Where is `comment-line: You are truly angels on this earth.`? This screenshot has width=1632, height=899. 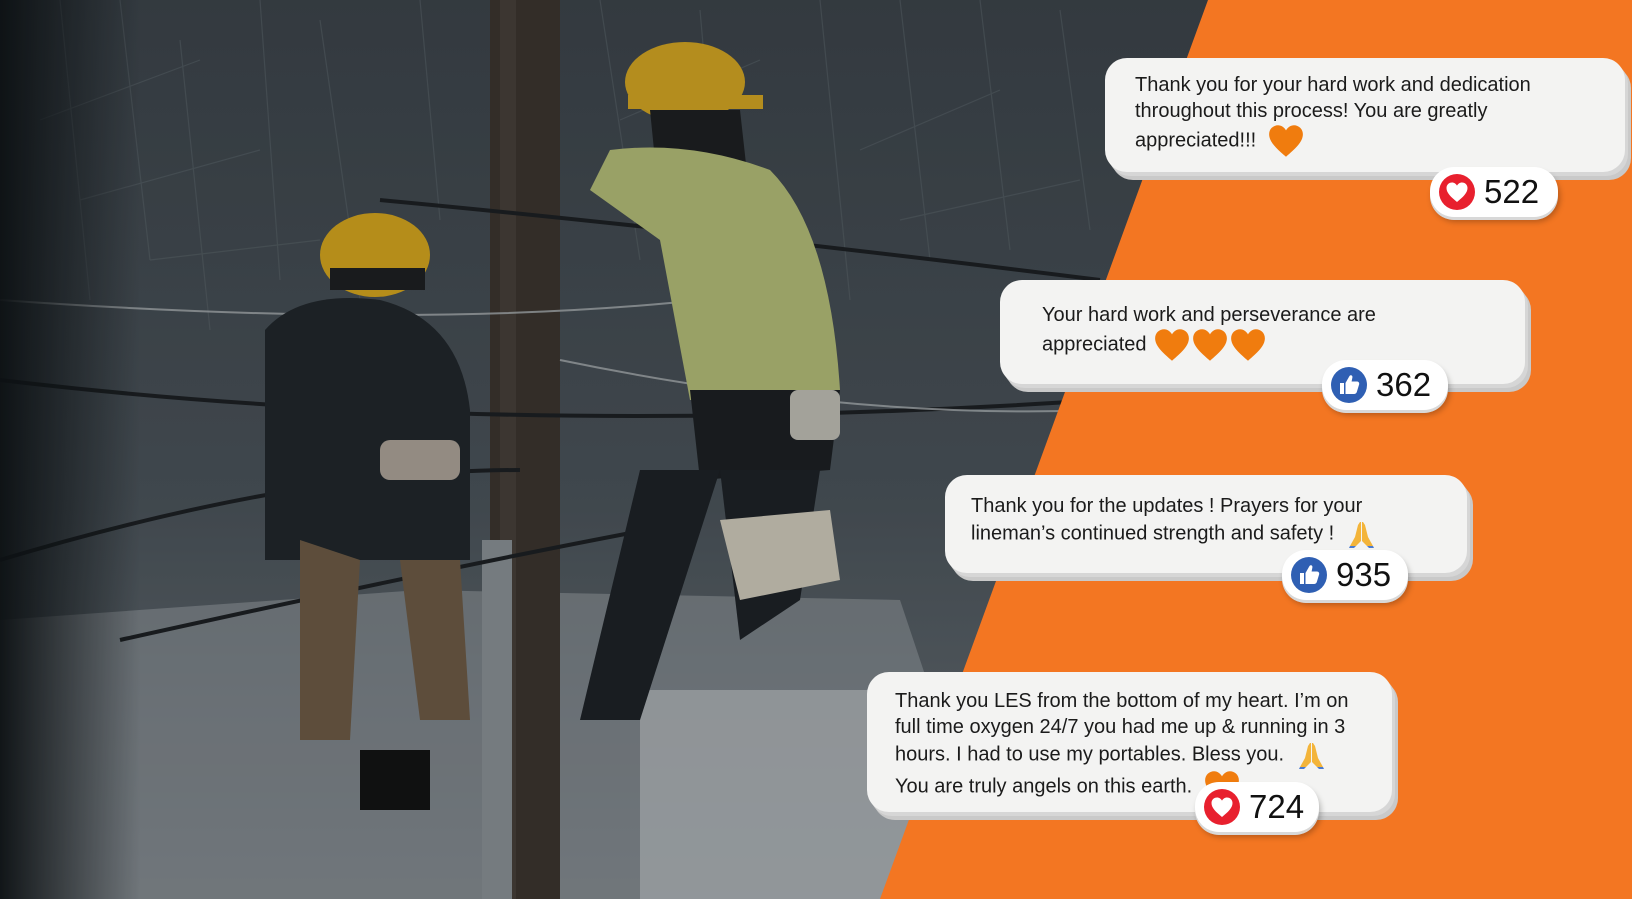 comment-line: You are truly angels on this earth. is located at coordinates (1044, 786).